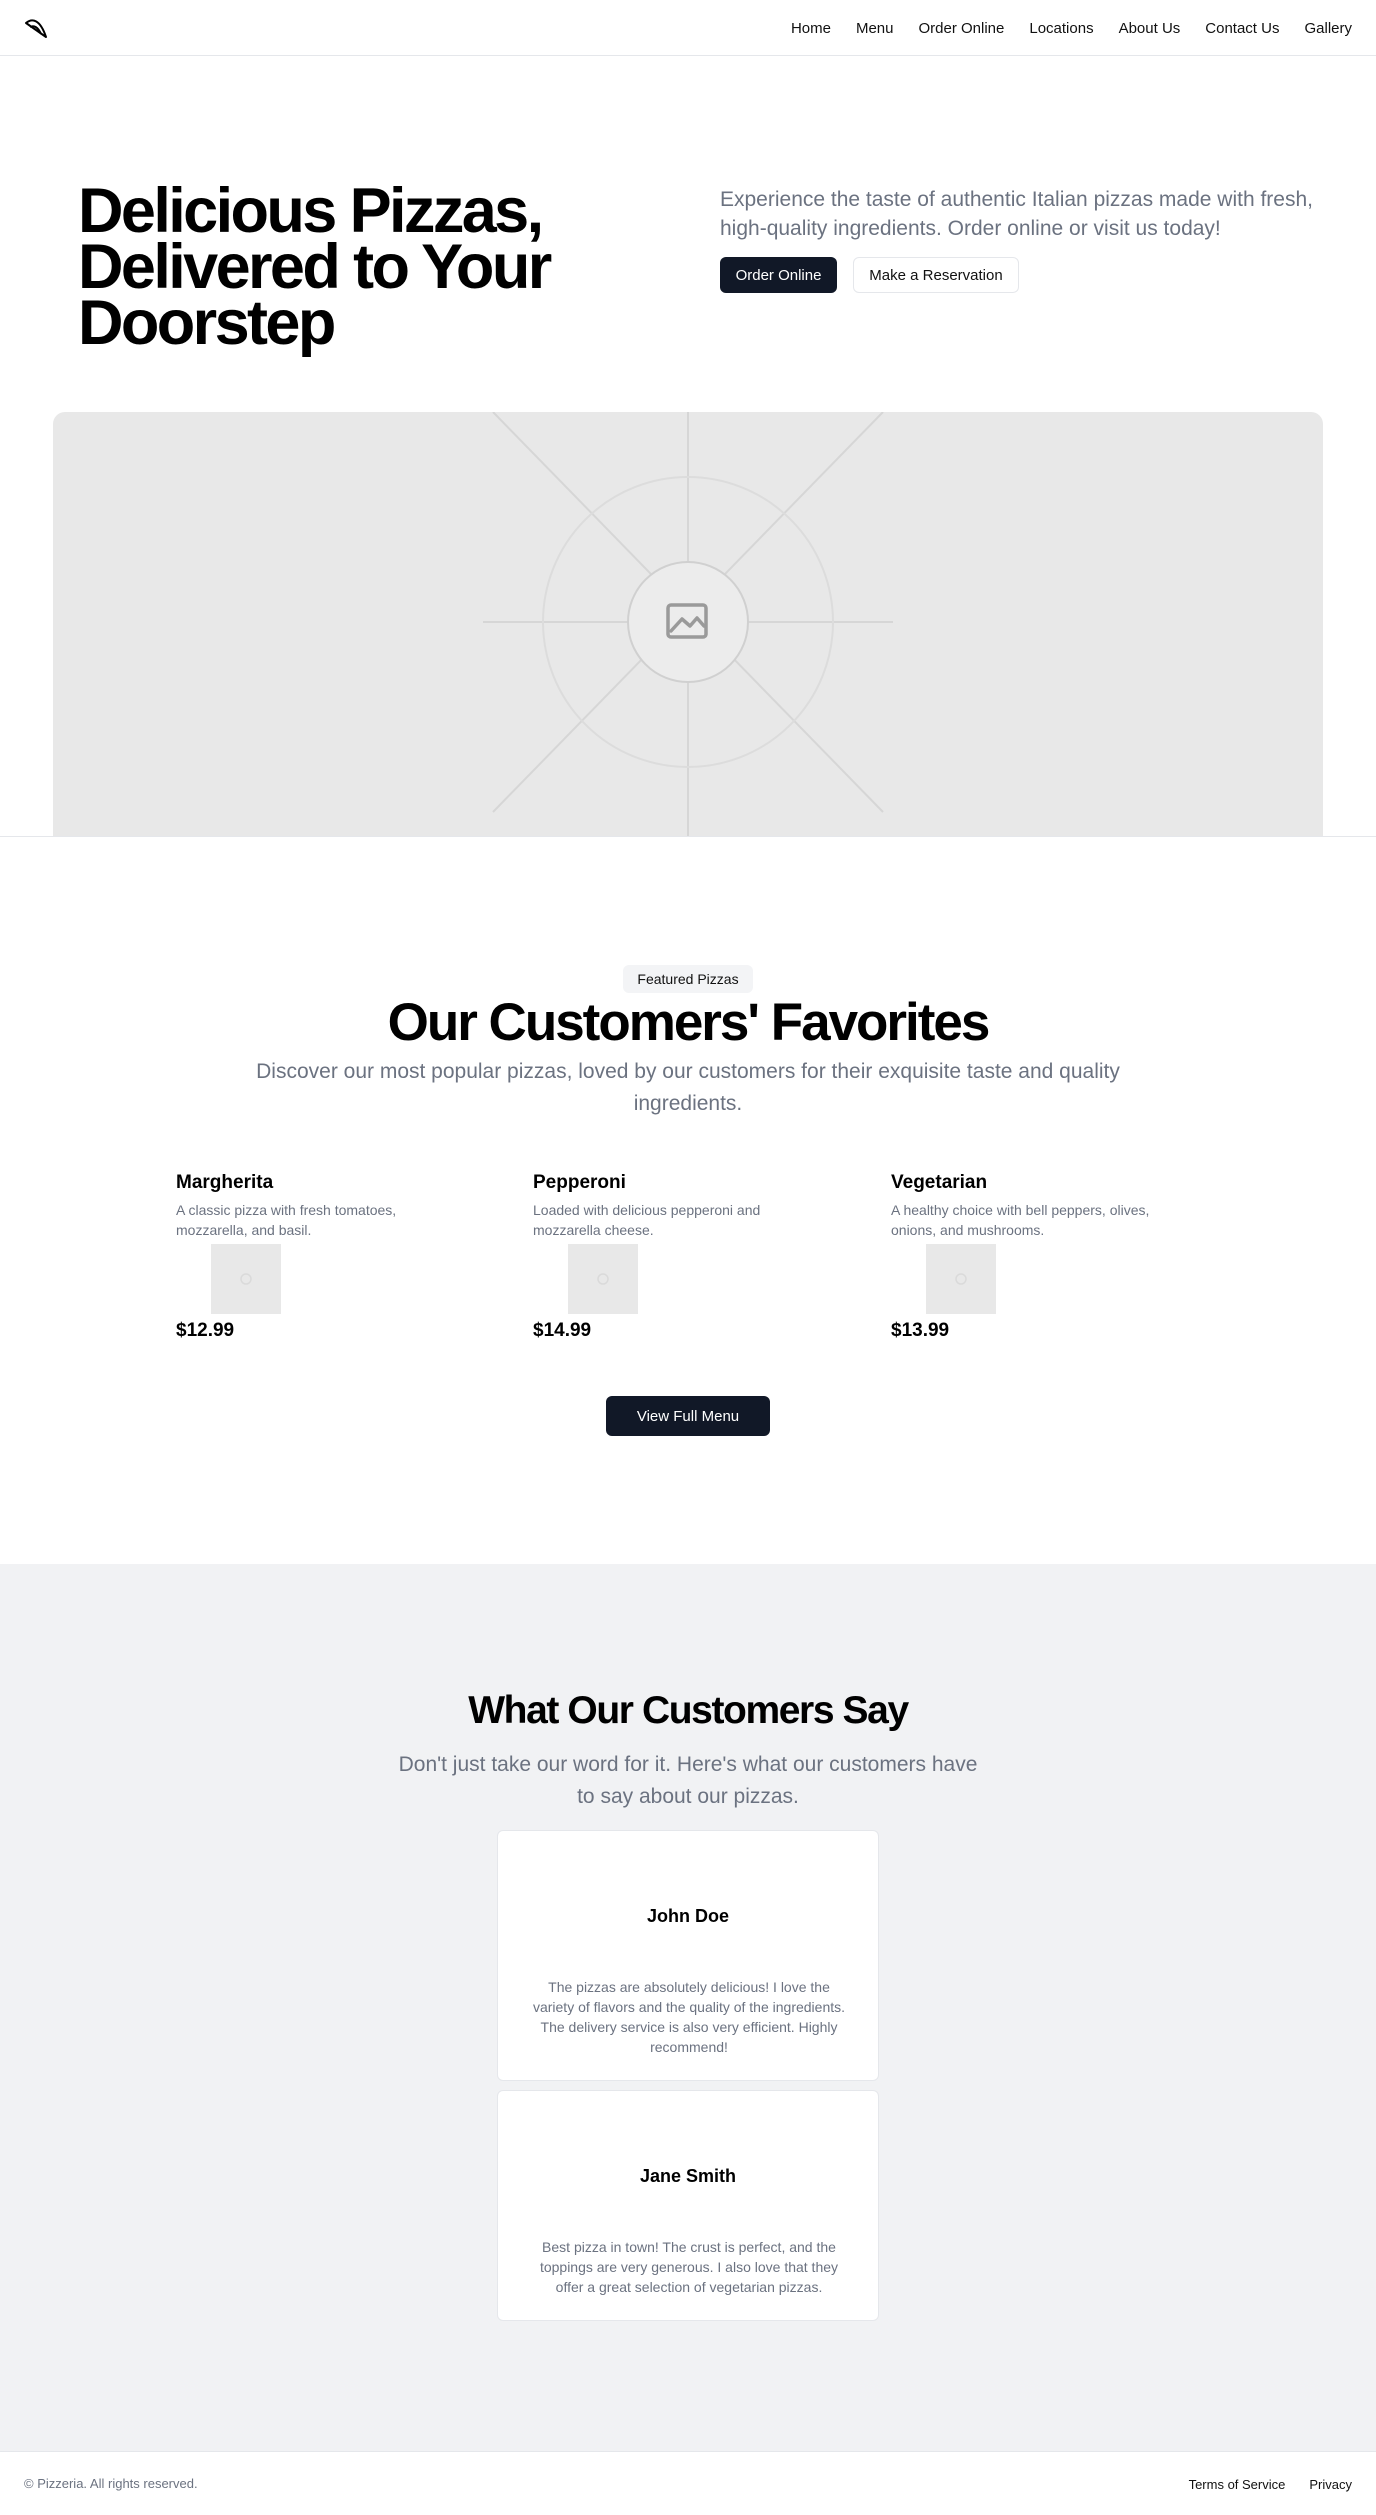 Image resolution: width=1376 pixels, height=2515 pixels. Describe the element at coordinates (1061, 28) in the screenshot. I see `nav-locations: Locations` at that location.